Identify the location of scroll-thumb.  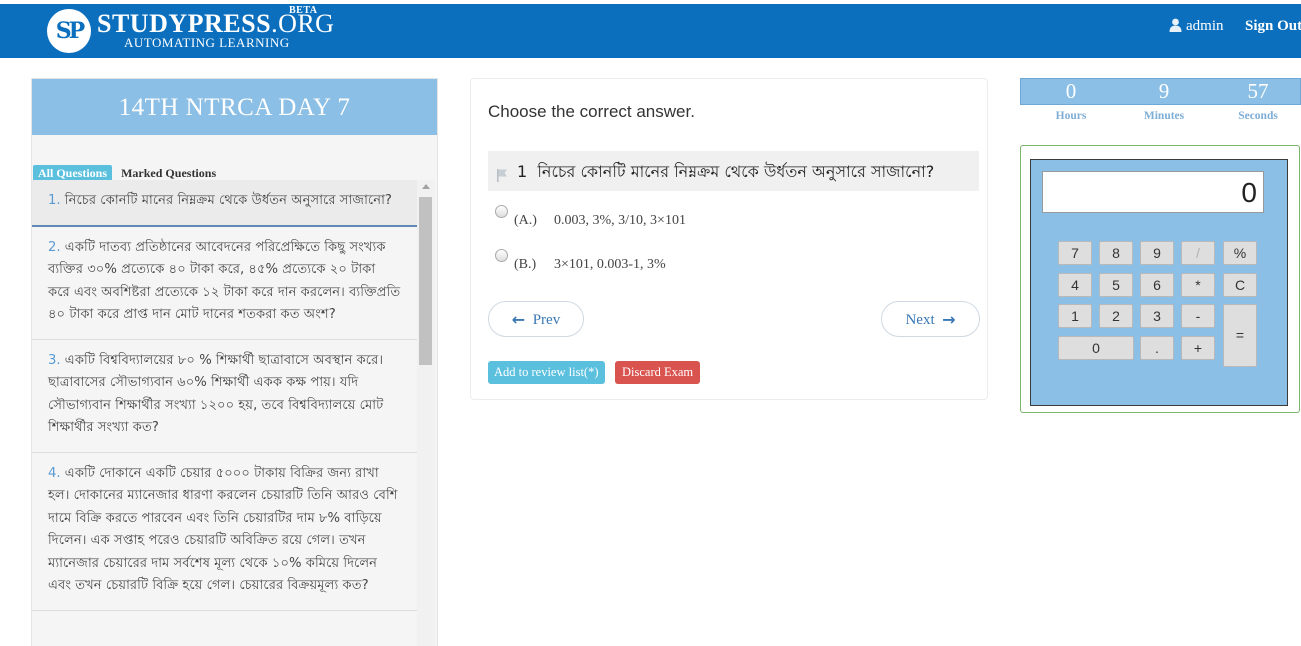
(425, 281).